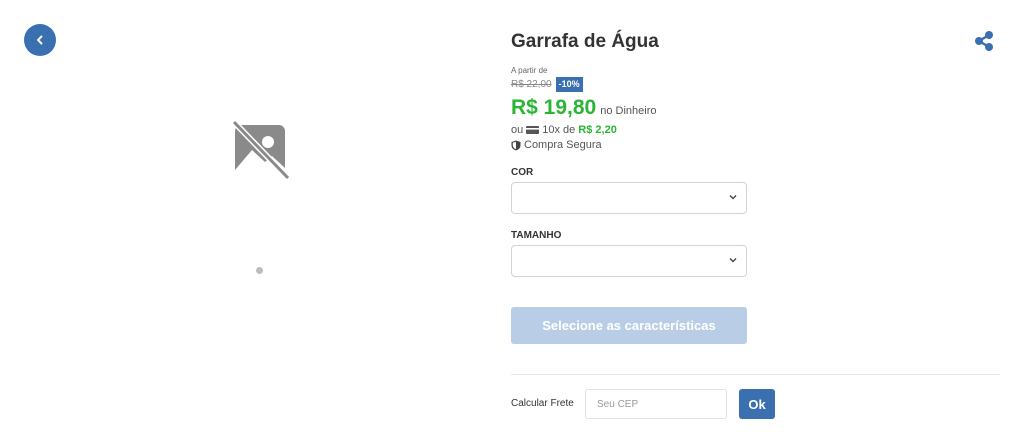  What do you see at coordinates (585, 41) in the screenshot?
I see `product-title: Garrafa de Água` at bounding box center [585, 41].